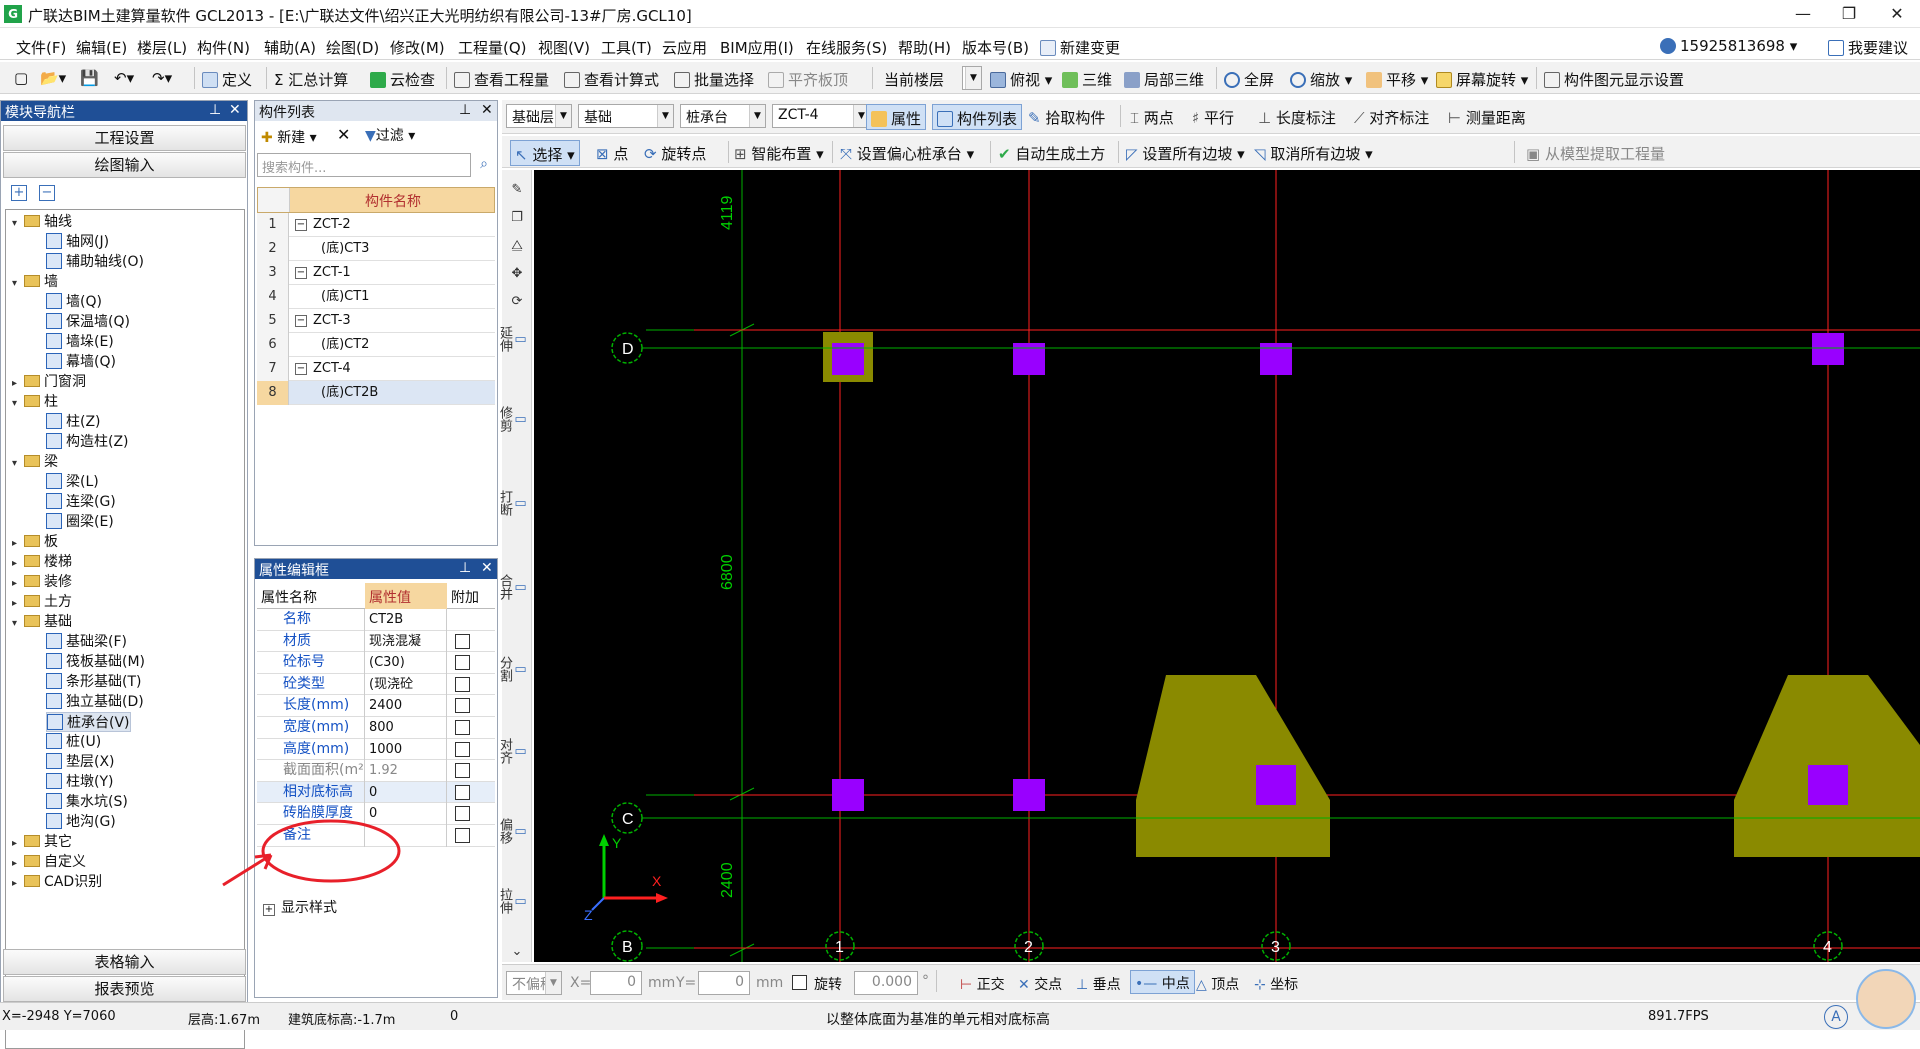 This screenshot has height=1049, width=1920. Describe the element at coordinates (352, 47) in the screenshot. I see `menu-draw: 绘图(D)` at that location.